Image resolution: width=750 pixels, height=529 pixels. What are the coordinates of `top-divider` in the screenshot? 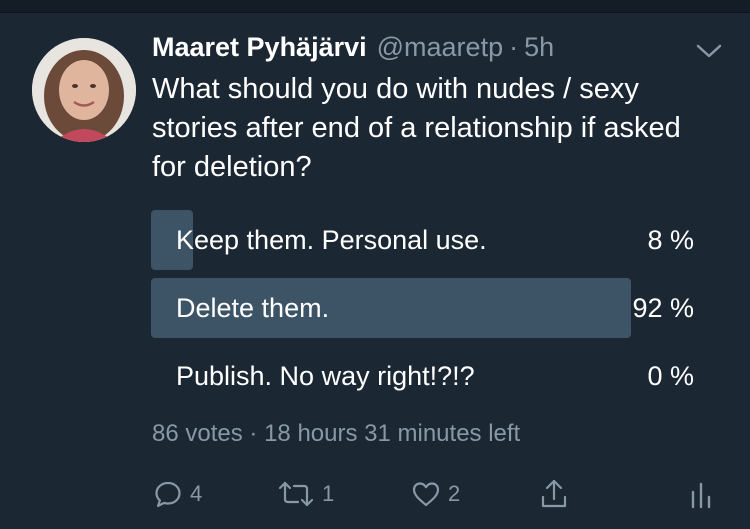 It's located at (375, 6).